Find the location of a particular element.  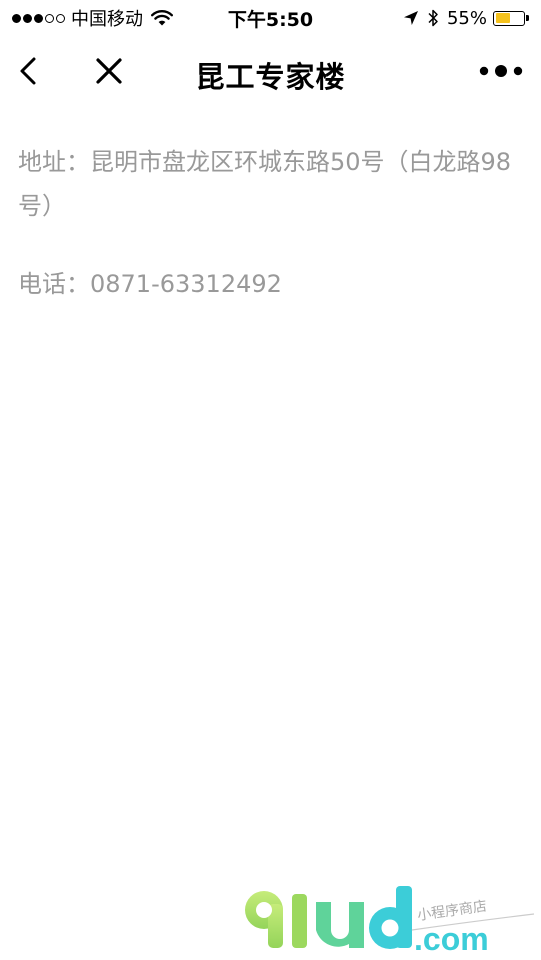

address-text: 地址：昆明市盘龙区环城东路50号（白龙路98号） is located at coordinates (265, 184).